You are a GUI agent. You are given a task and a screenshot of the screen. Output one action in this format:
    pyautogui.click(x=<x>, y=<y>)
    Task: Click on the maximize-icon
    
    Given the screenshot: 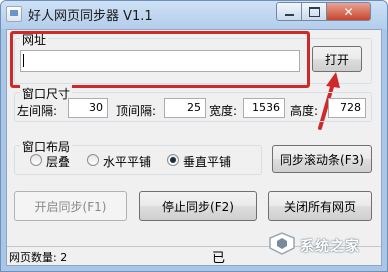 What is the action you would take?
    pyautogui.click(x=314, y=11)
    